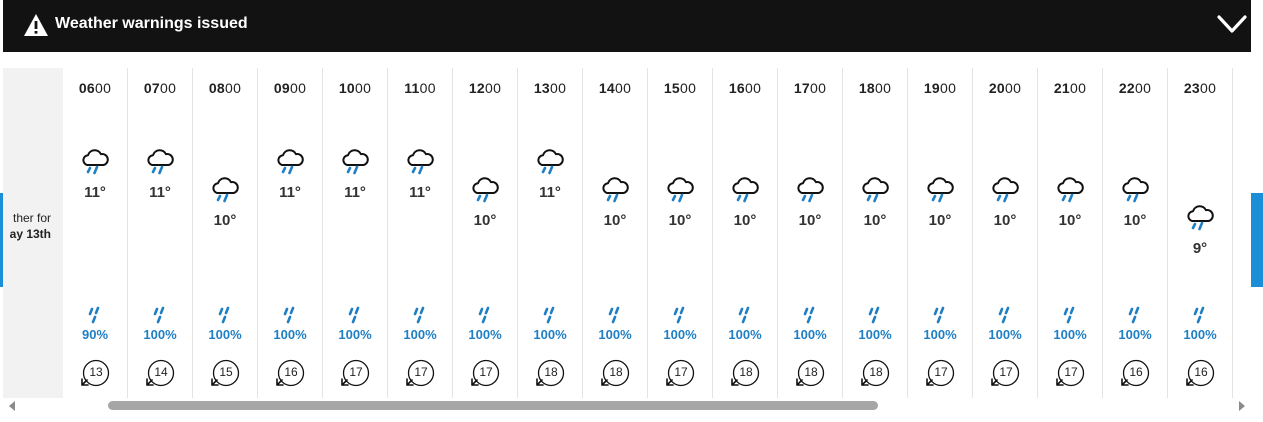  Describe the element at coordinates (95, 334) in the screenshot. I see `precipitation-chance: 90%` at that location.